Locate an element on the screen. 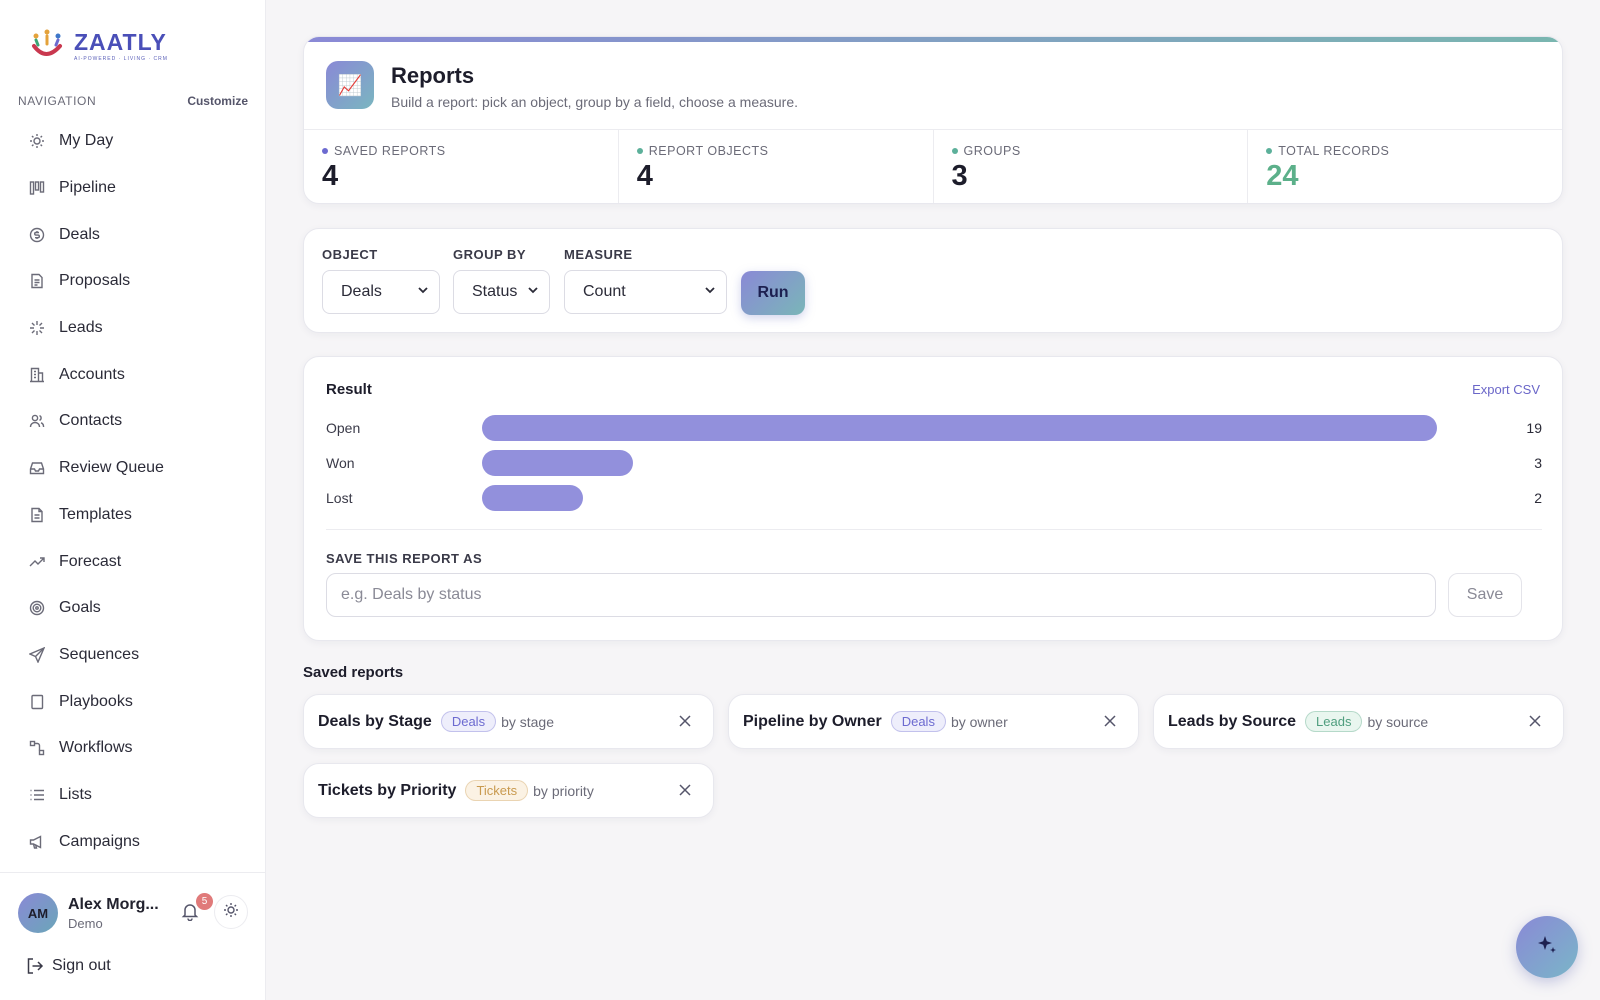  saved-report-card: Deals by Stage Deals by stage is located at coordinates (508, 721).